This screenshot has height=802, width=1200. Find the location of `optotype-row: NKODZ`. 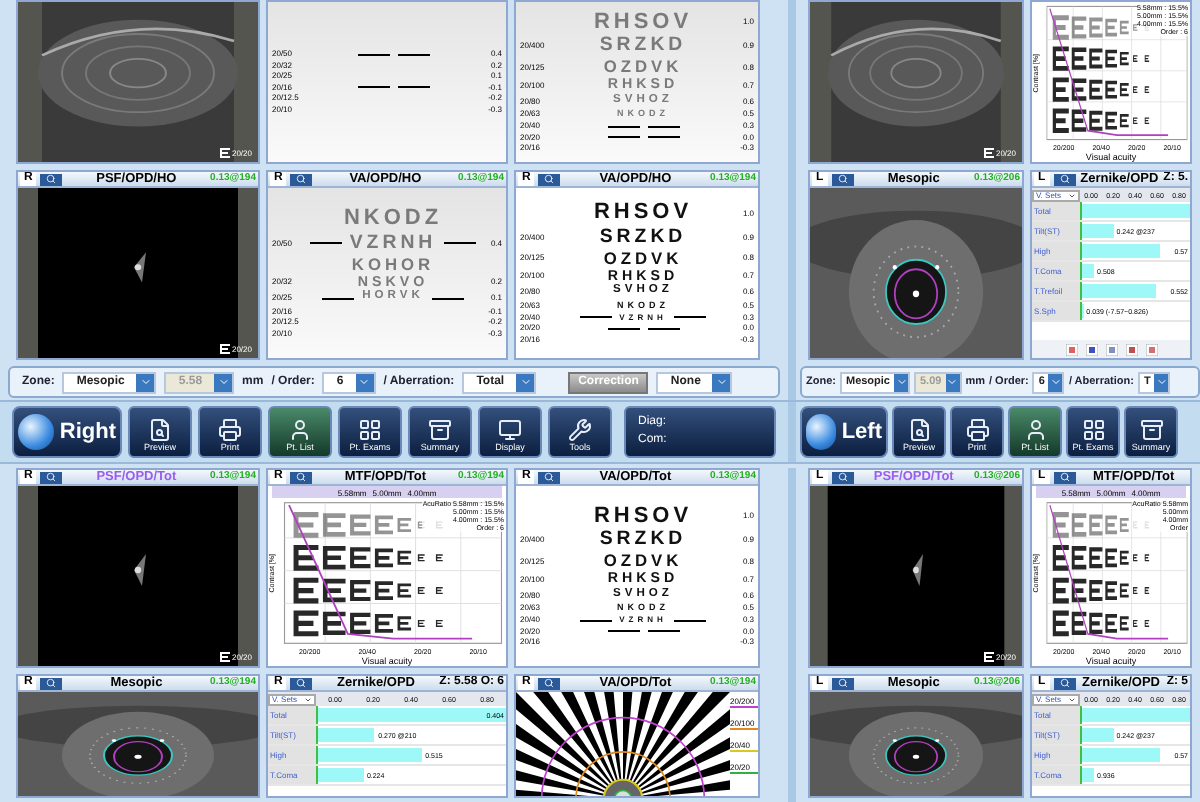

optotype-row: NKODZ is located at coordinates (393, 219).